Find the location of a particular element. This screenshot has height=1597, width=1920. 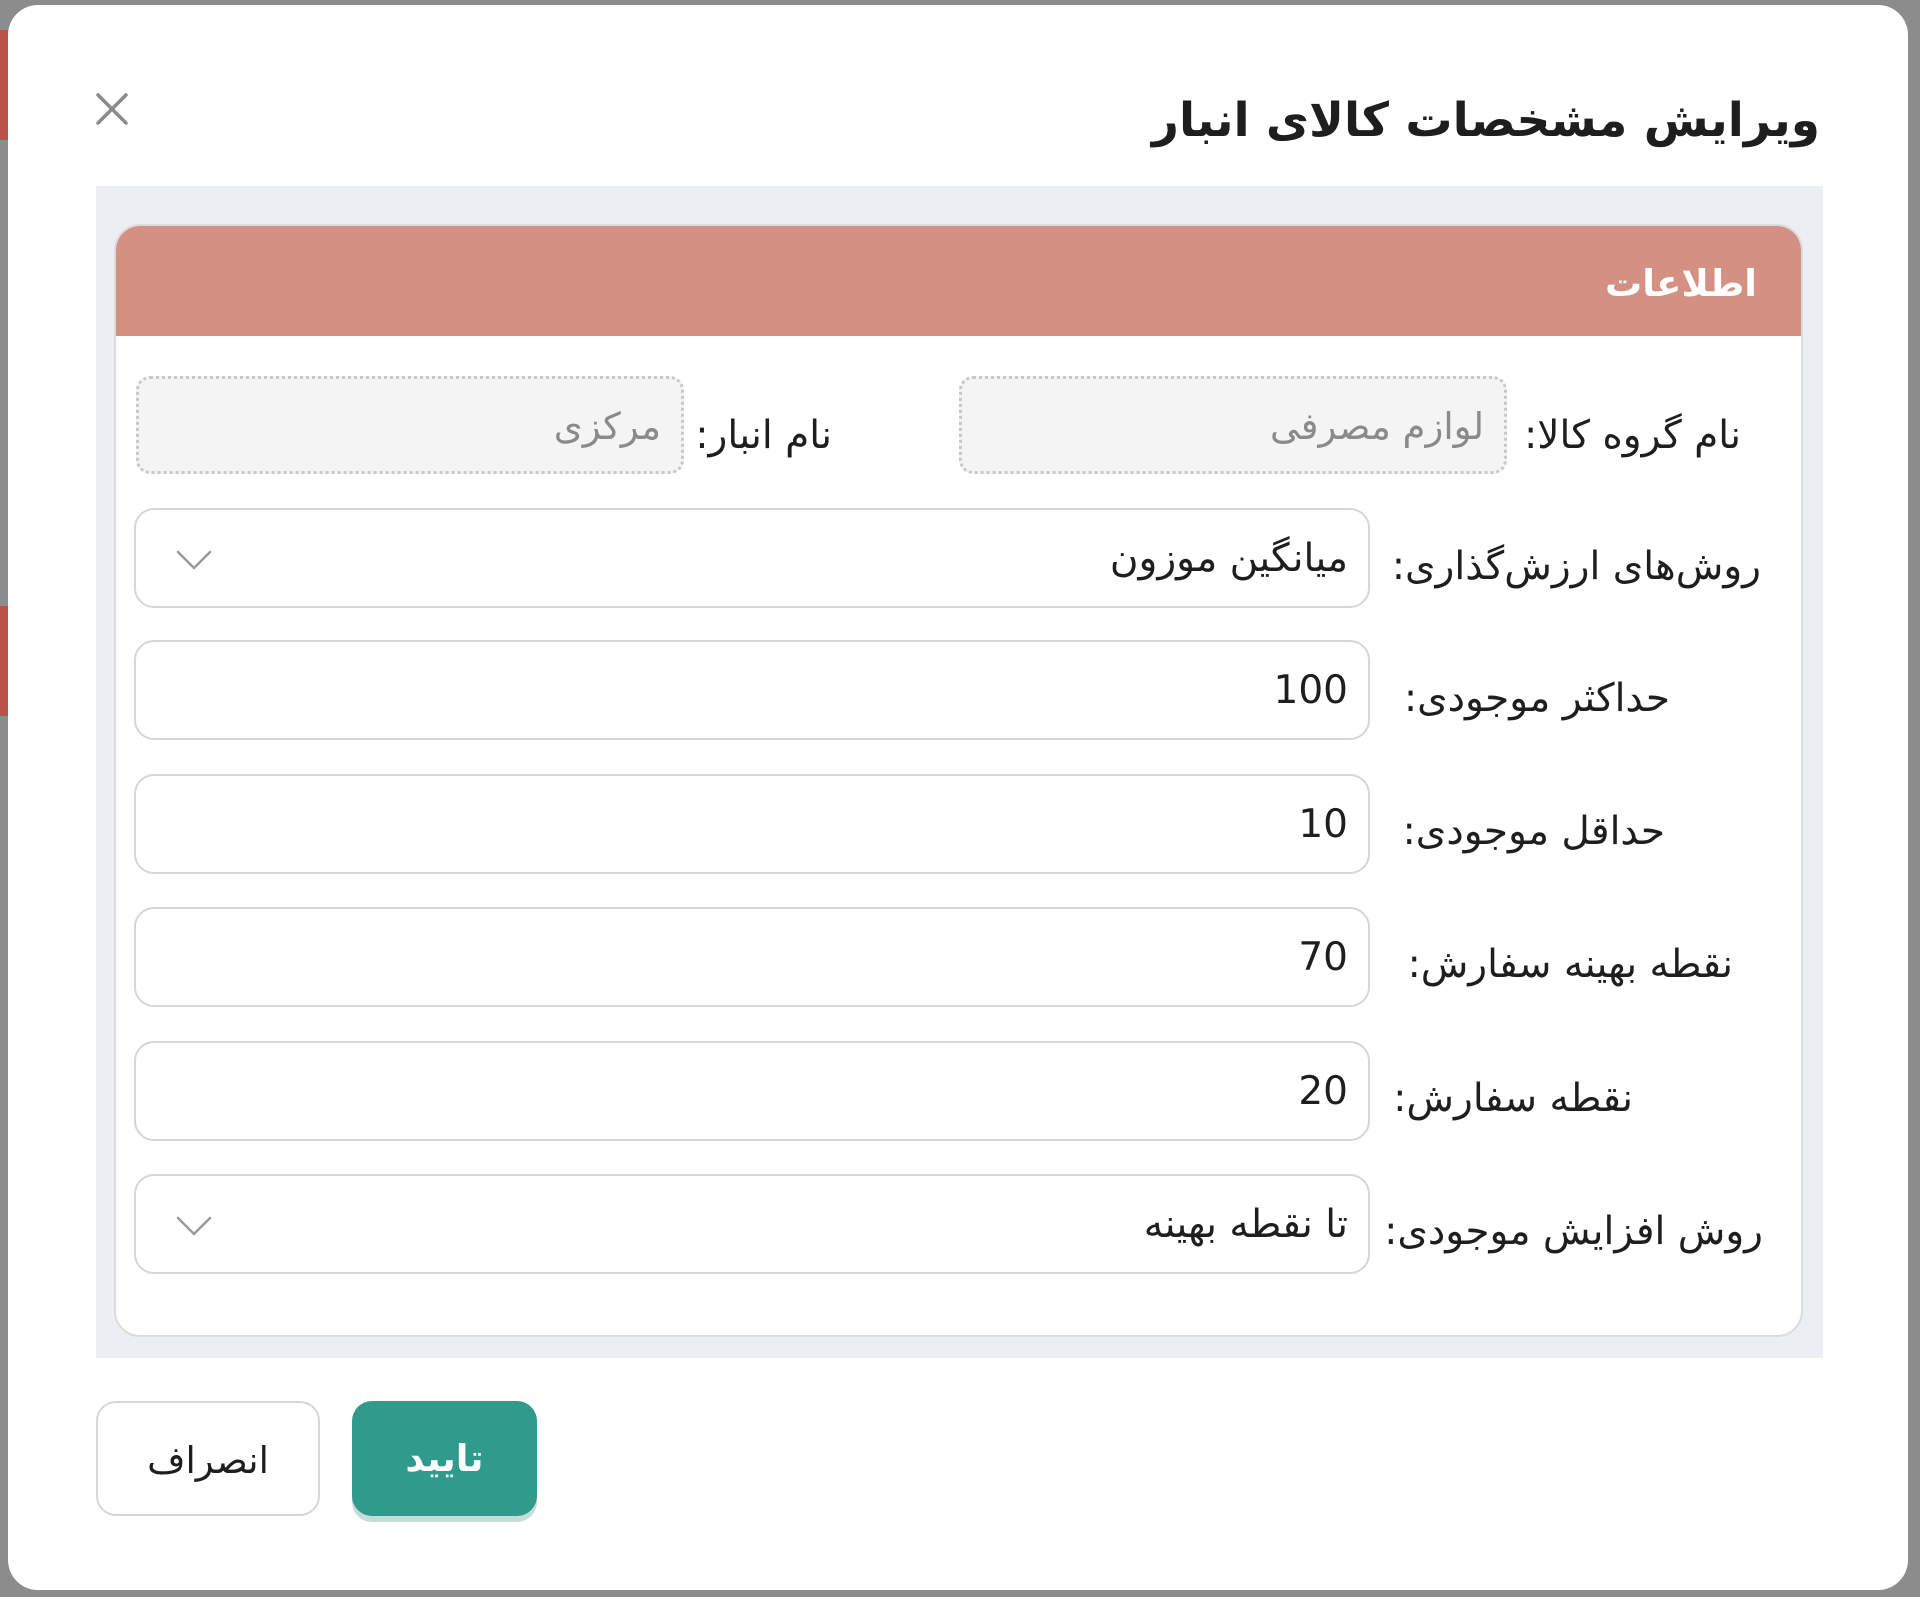

product-group-value: لوازم مصرفی is located at coordinates (1376, 426).